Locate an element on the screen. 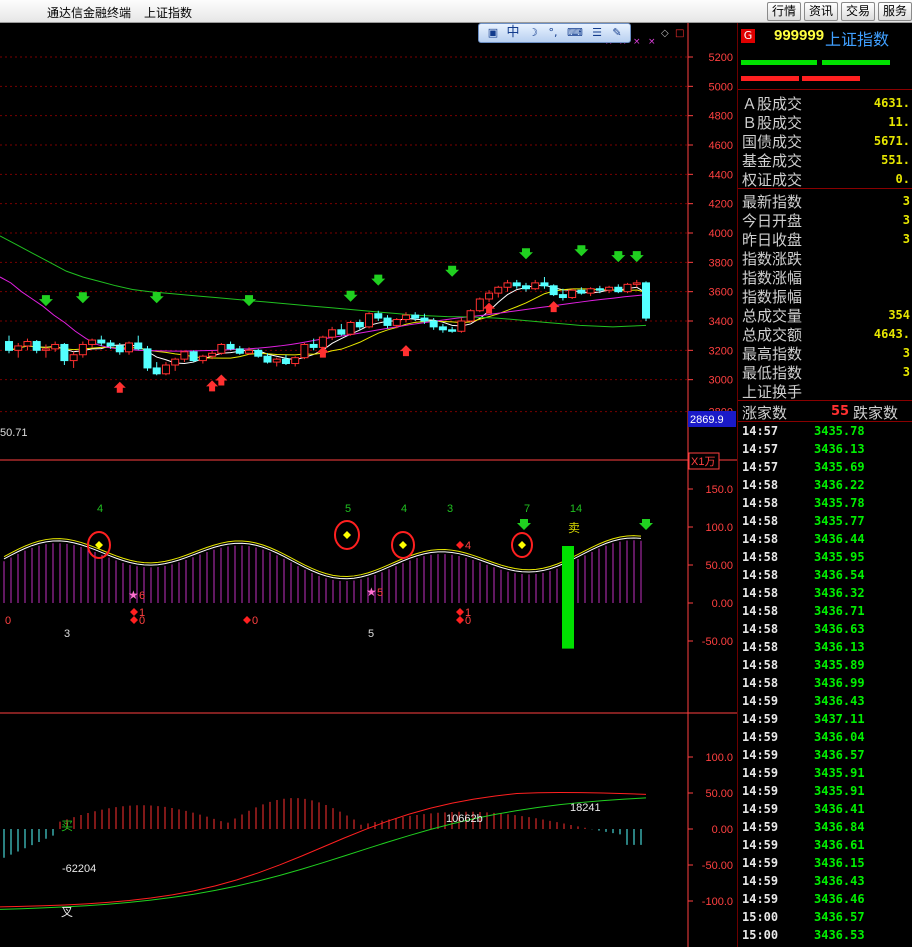  signal-count: 5 is located at coordinates (348, 509).